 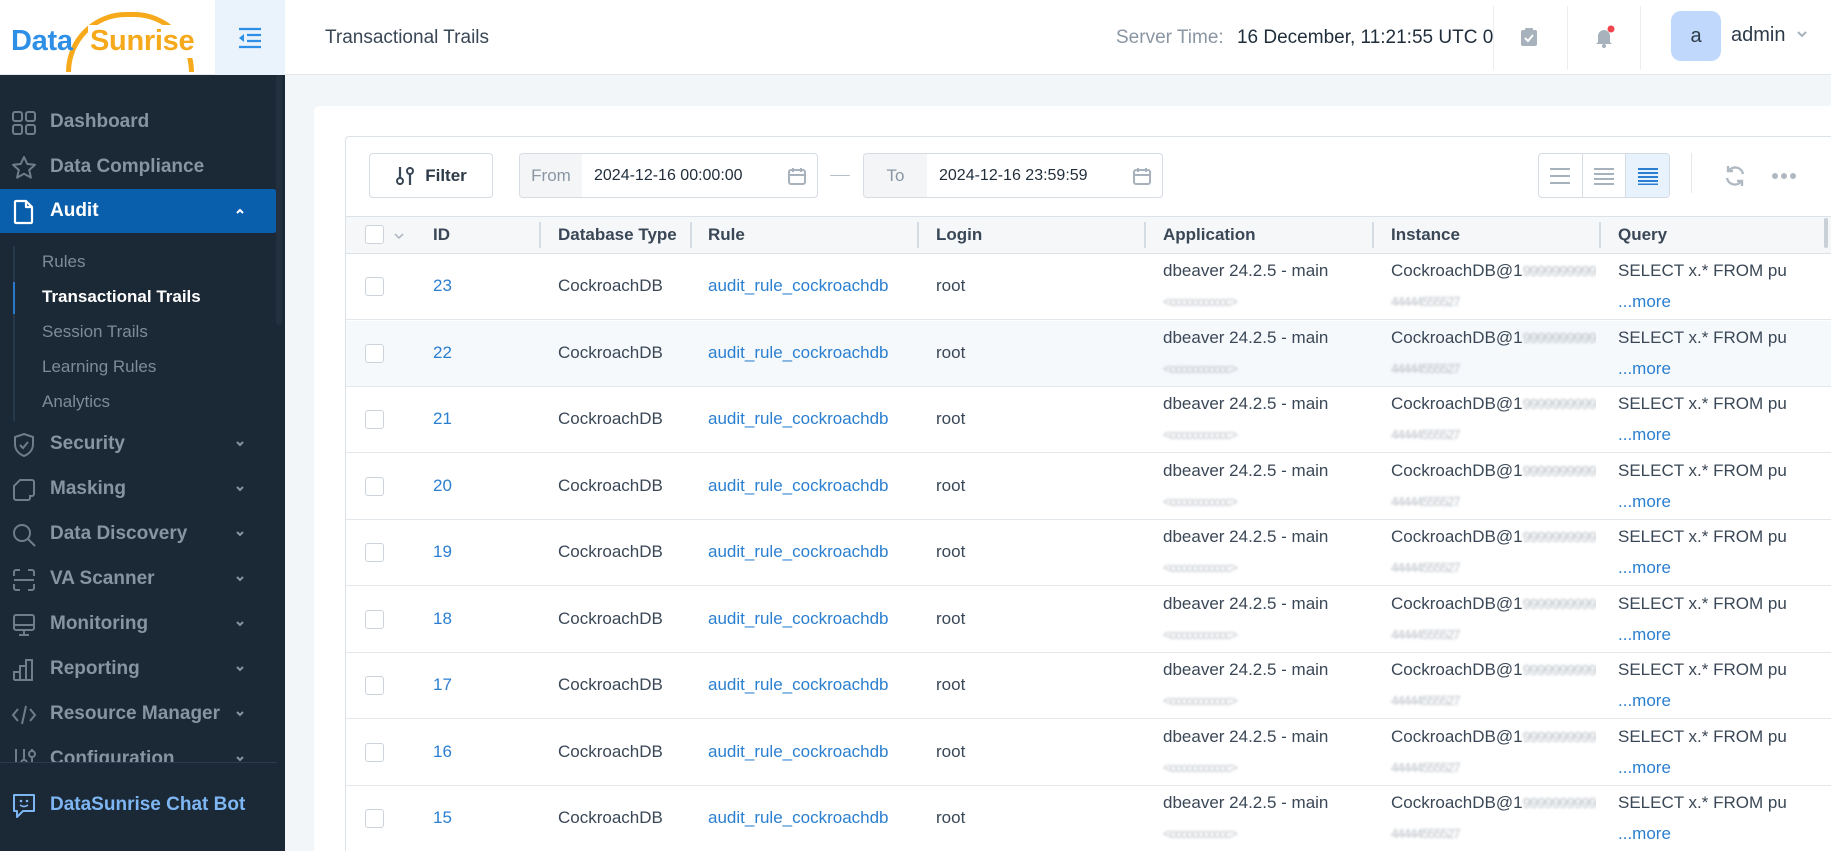 What do you see at coordinates (1758, 35) in the screenshot?
I see `user-name: admin` at bounding box center [1758, 35].